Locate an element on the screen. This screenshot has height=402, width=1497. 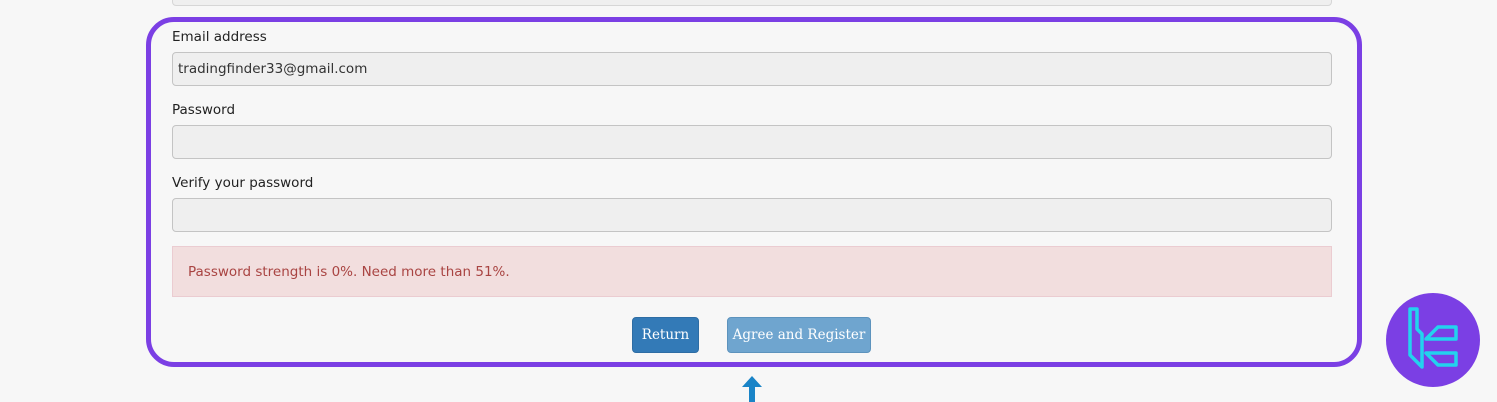
arrow-up-icon is located at coordinates (752, 389).